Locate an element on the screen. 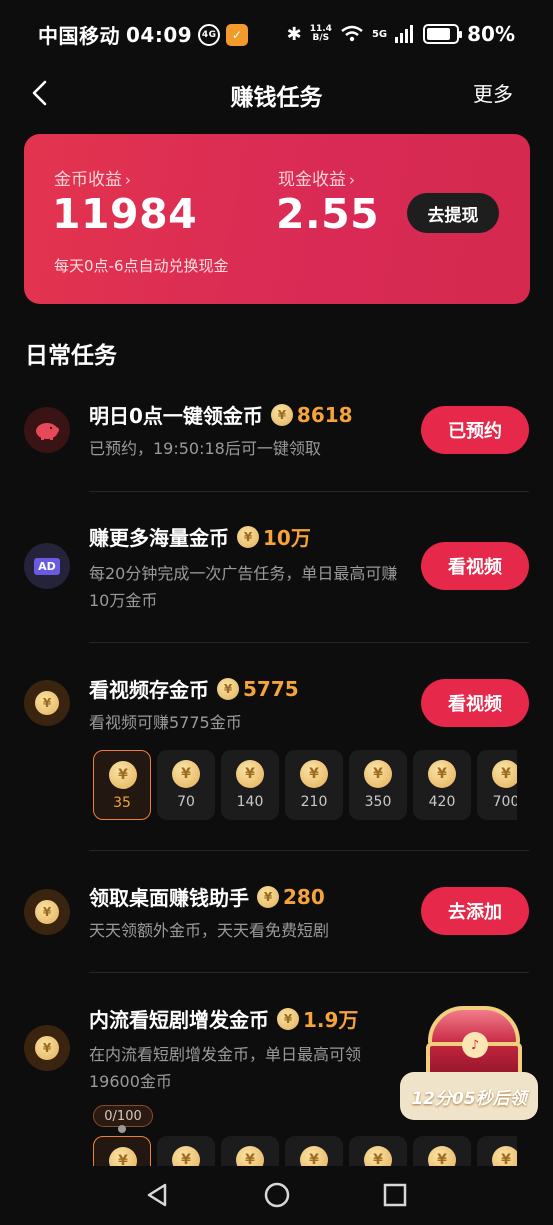 This screenshot has width=553, height=1225. app-notification-icon: ✓ is located at coordinates (237, 34).